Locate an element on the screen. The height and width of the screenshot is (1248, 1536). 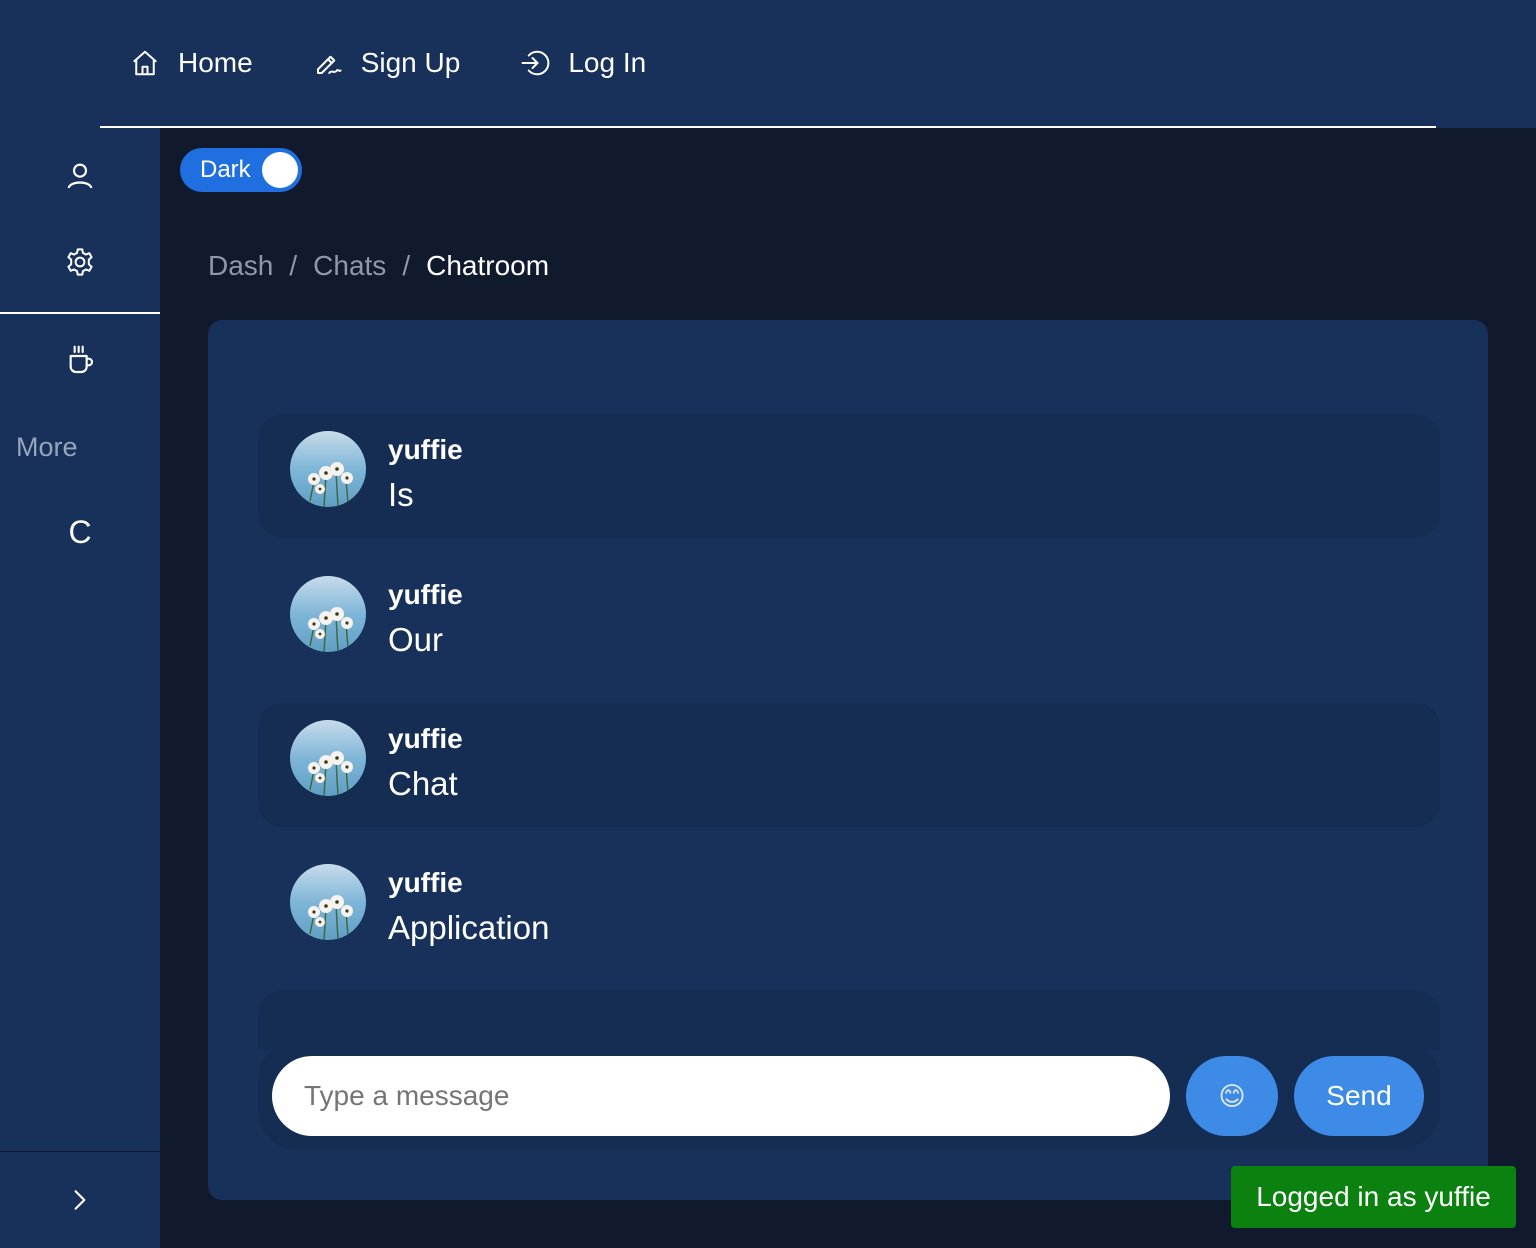
nav-home-label: Home is located at coordinates (215, 62).